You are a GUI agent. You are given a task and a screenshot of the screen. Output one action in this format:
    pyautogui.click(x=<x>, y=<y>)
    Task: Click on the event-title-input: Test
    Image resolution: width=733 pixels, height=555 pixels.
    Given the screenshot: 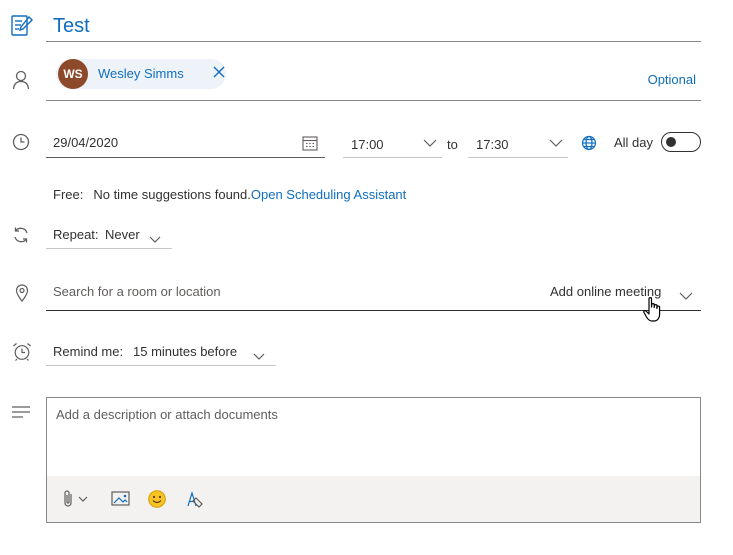 What is the action you would take?
    pyautogui.click(x=373, y=26)
    